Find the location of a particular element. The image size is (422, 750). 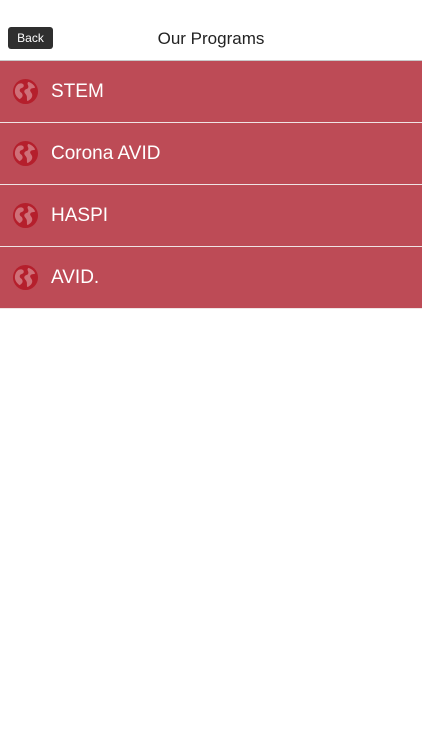

program-label: AVID. is located at coordinates (75, 277).